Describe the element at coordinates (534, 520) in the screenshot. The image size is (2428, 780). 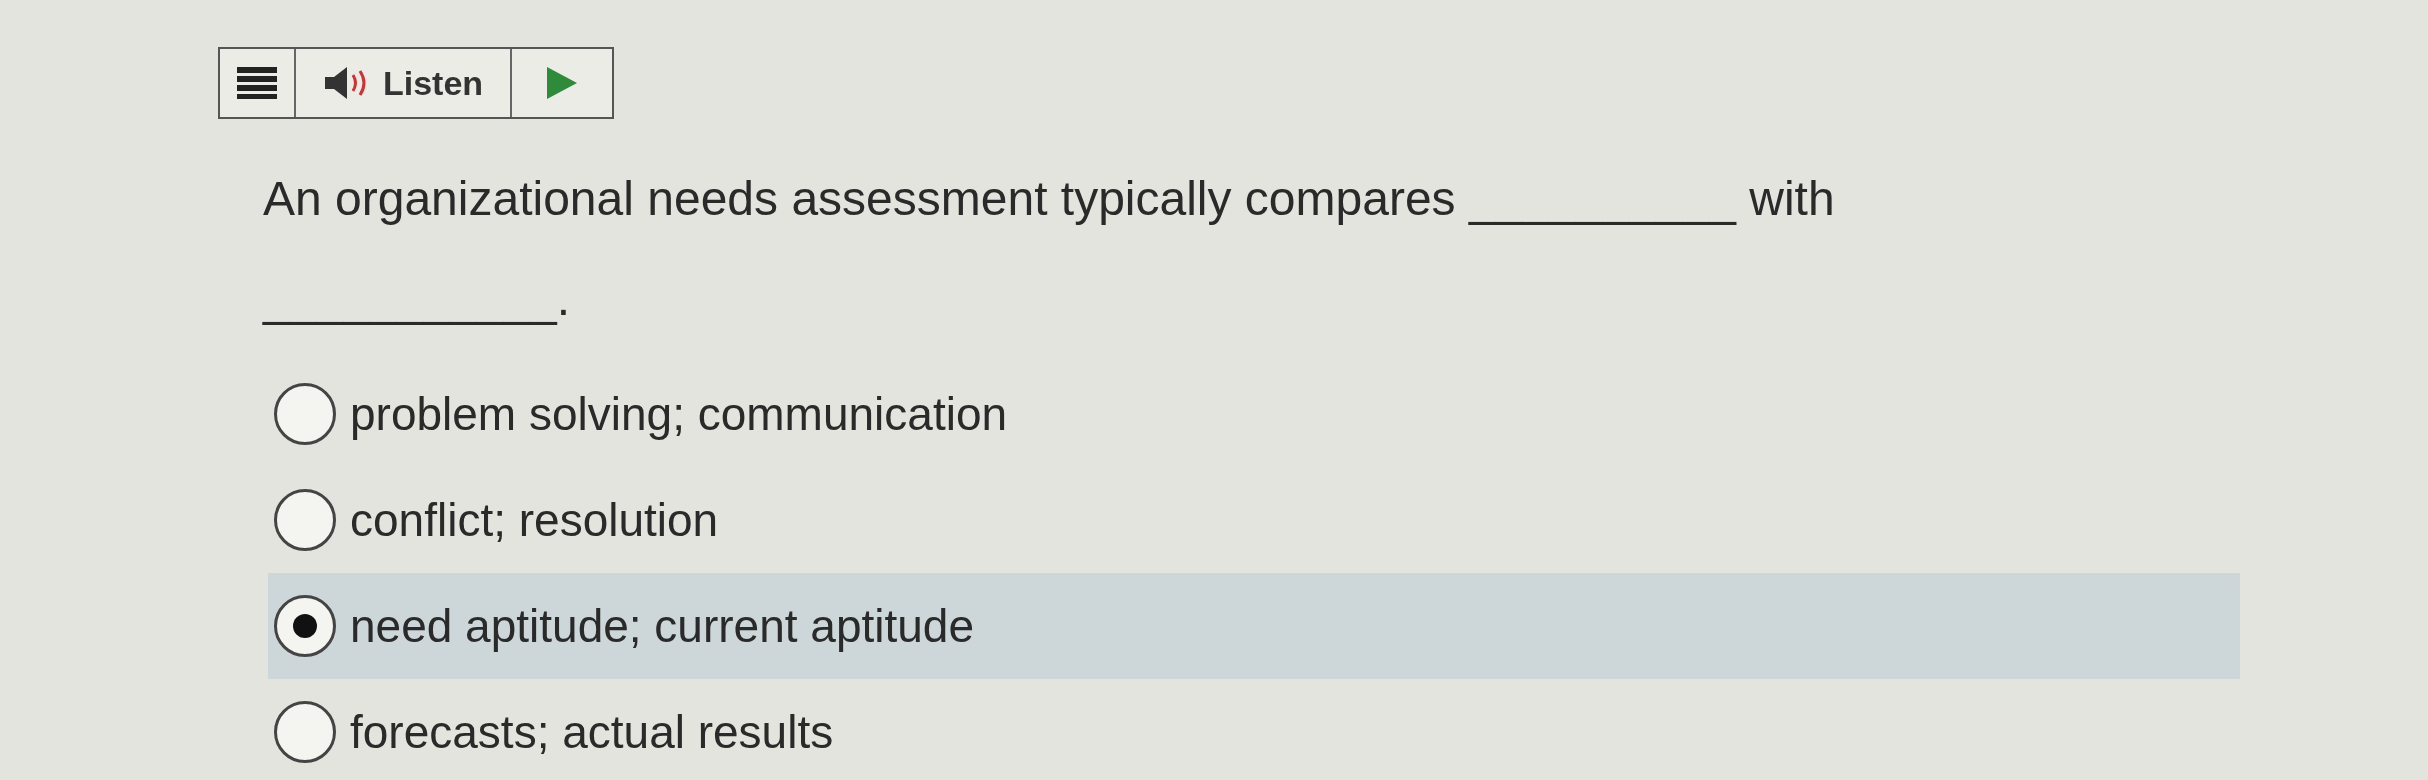
I see `option-label: conflict; resolution` at that location.